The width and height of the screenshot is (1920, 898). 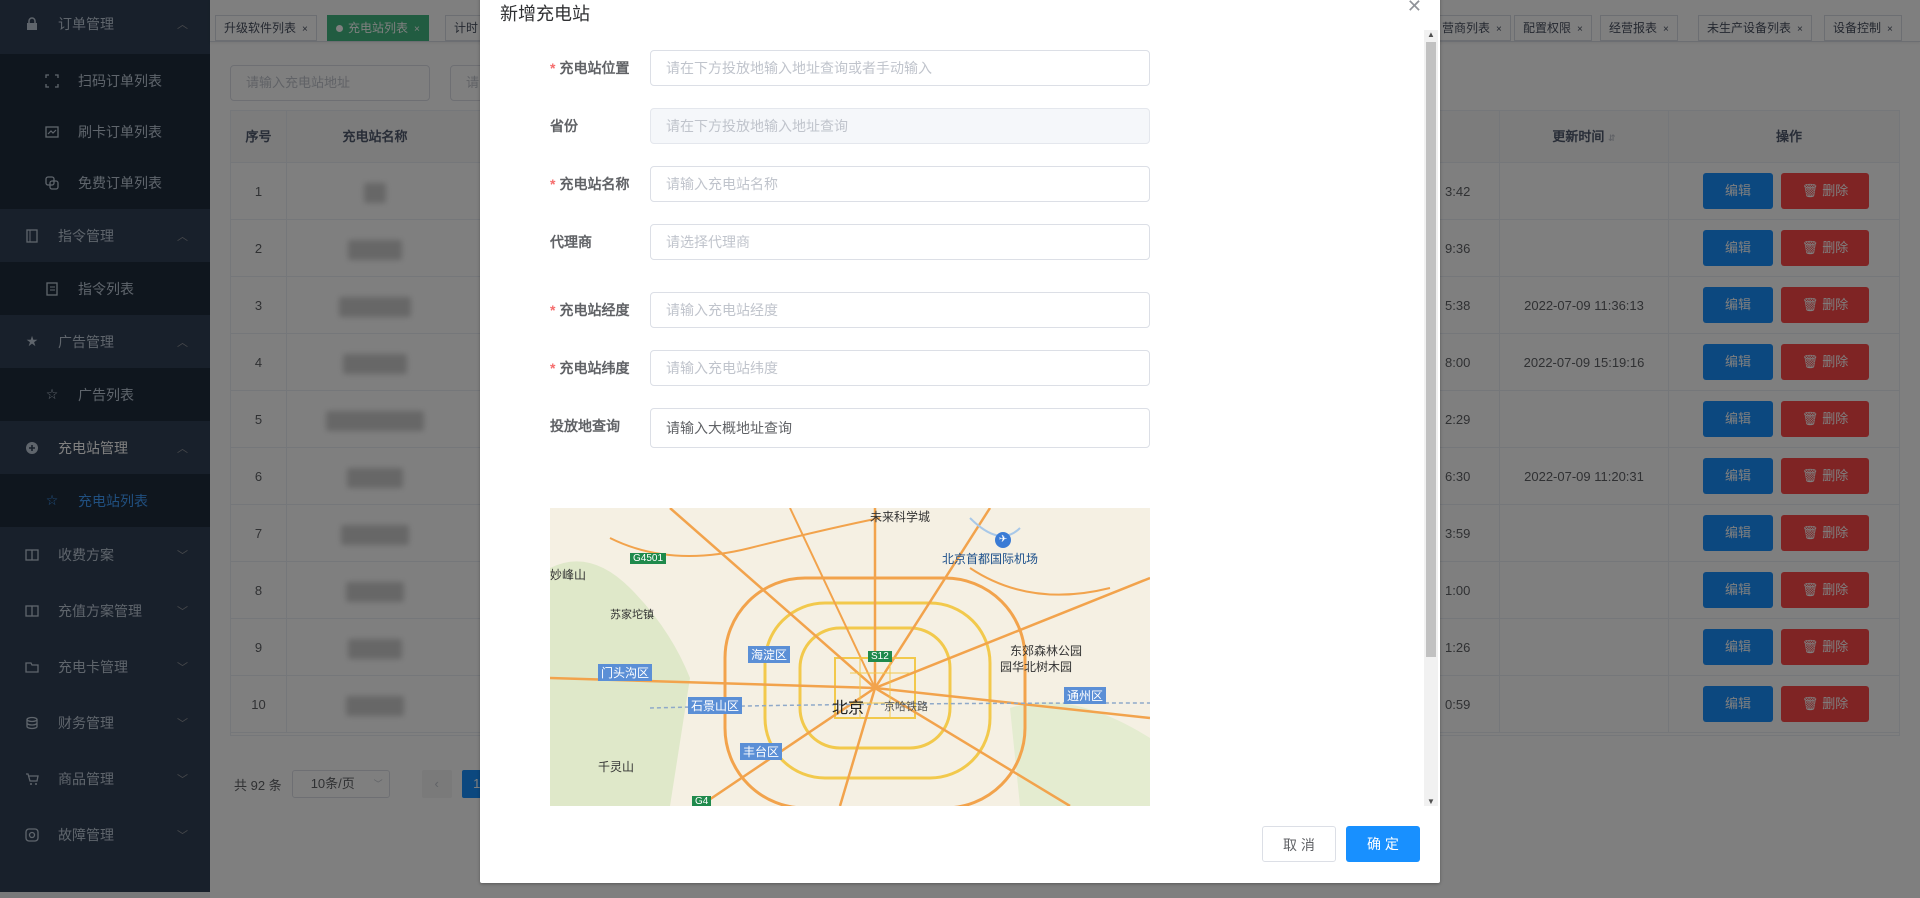 I want to click on dialog-scrollbar: ▲ ▼, so click(x=1431, y=418).